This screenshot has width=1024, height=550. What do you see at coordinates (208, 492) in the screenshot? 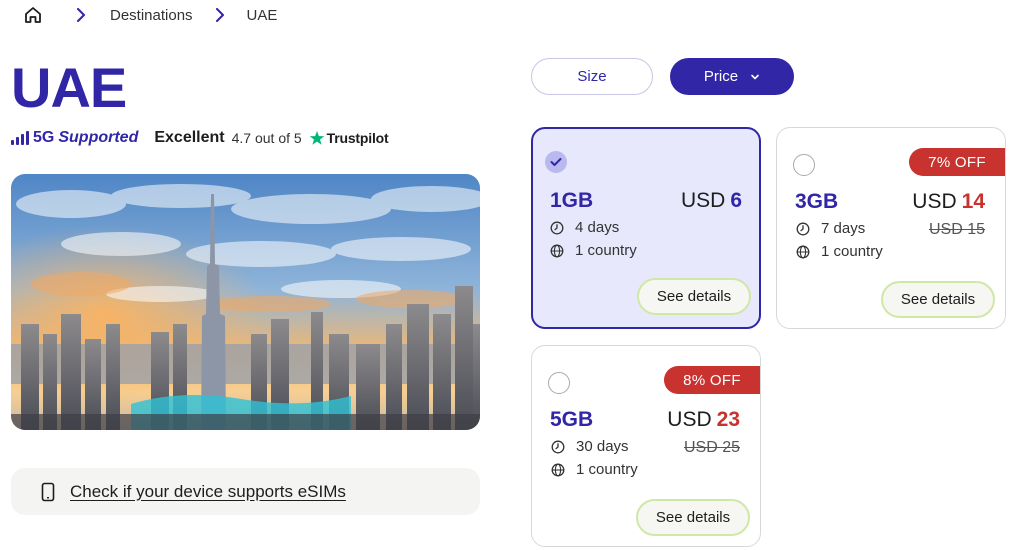
I see `esim-check-link: Check if your device supports eSIMs` at bounding box center [208, 492].